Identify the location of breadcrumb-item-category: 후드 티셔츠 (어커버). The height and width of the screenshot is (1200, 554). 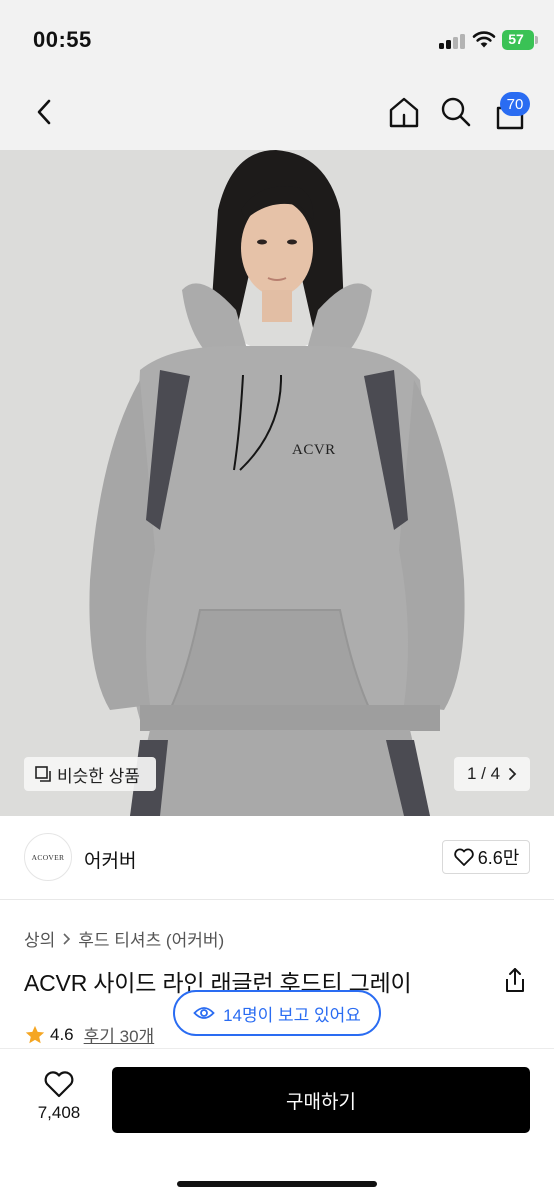
(151, 938).